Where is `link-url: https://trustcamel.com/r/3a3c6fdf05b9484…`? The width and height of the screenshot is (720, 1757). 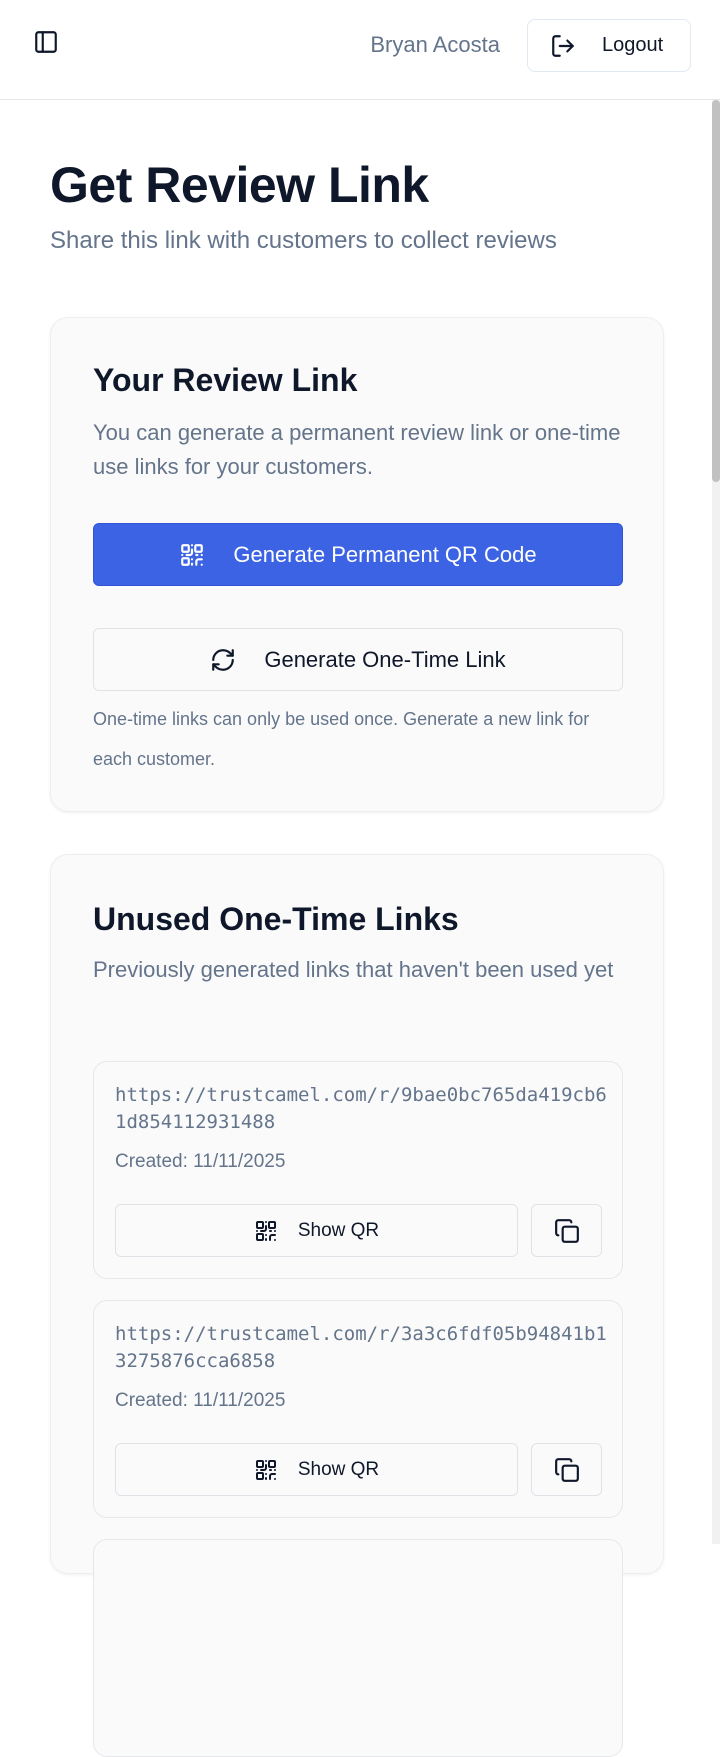 link-url: https://trustcamel.com/r/3a3c6fdf05b9484… is located at coordinates (361, 1347).